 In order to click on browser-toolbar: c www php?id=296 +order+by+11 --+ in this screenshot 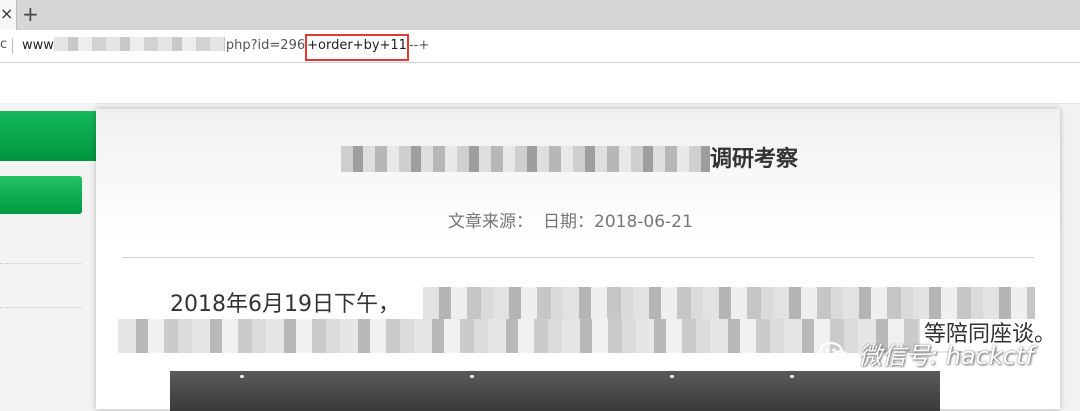, I will do `click(540, 46)`.